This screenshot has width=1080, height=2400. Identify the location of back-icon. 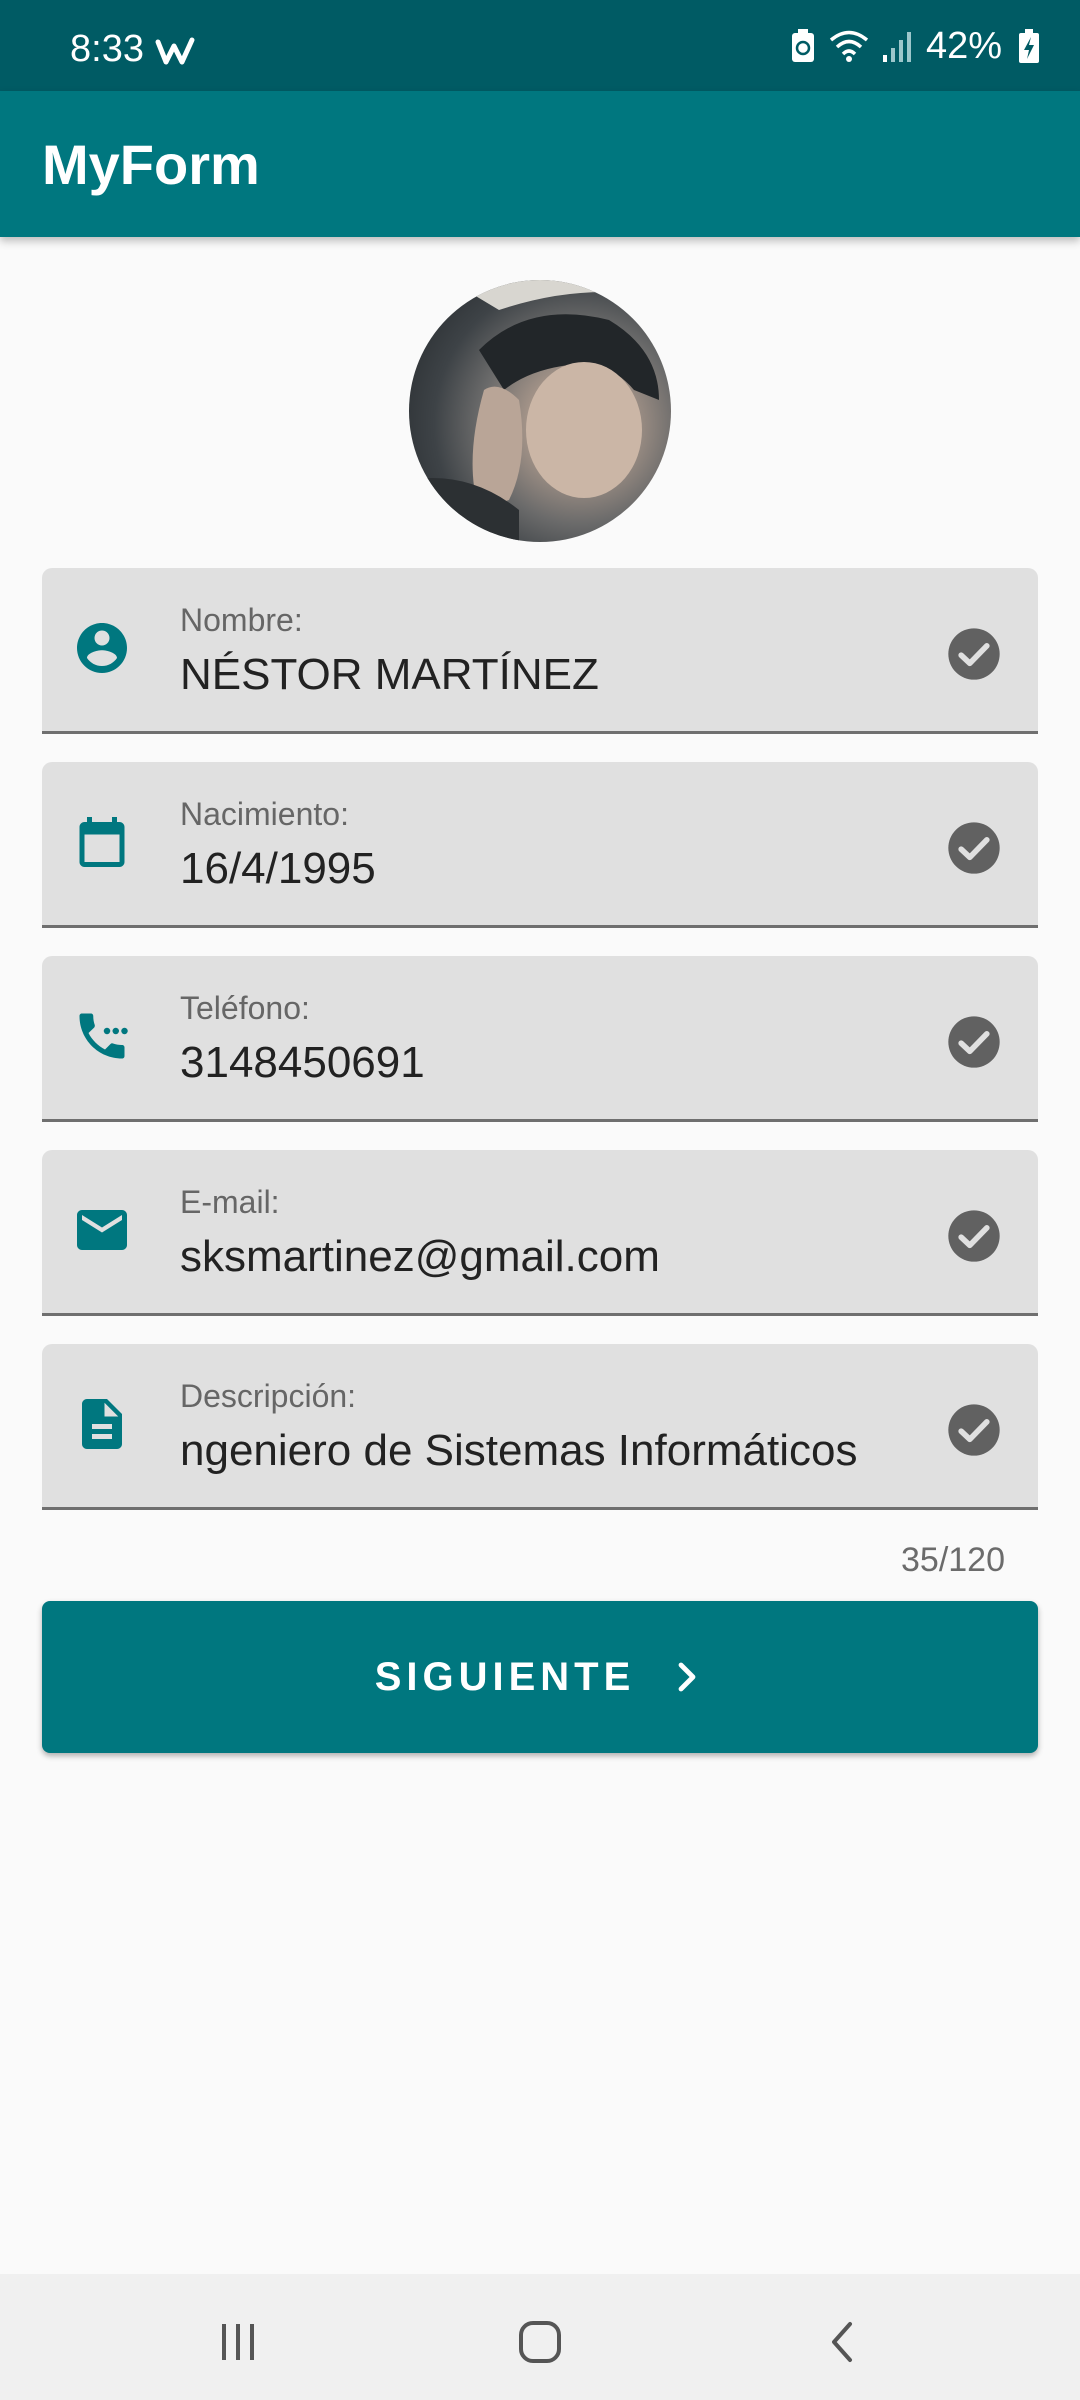
(844, 2342).